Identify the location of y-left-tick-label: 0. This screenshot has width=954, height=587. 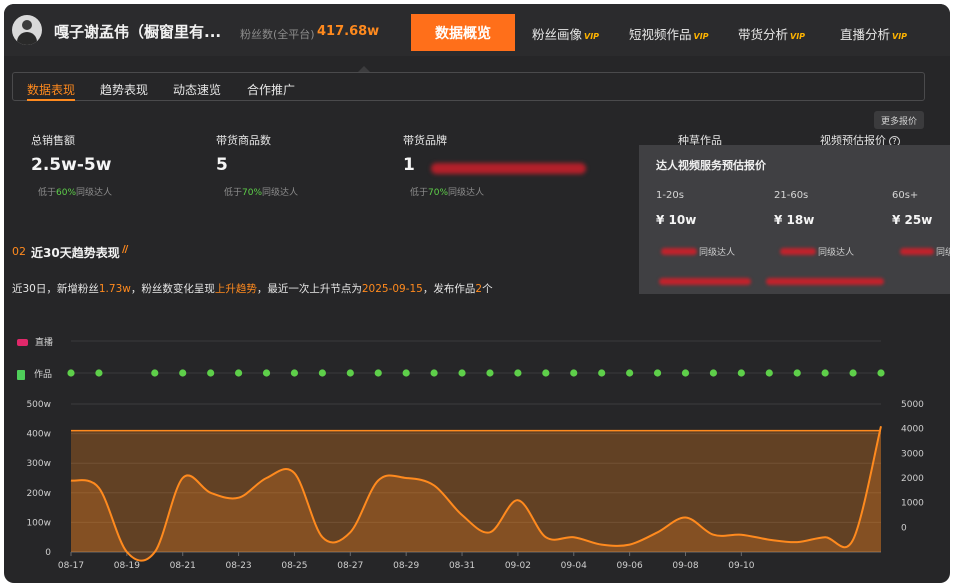
(48, 553).